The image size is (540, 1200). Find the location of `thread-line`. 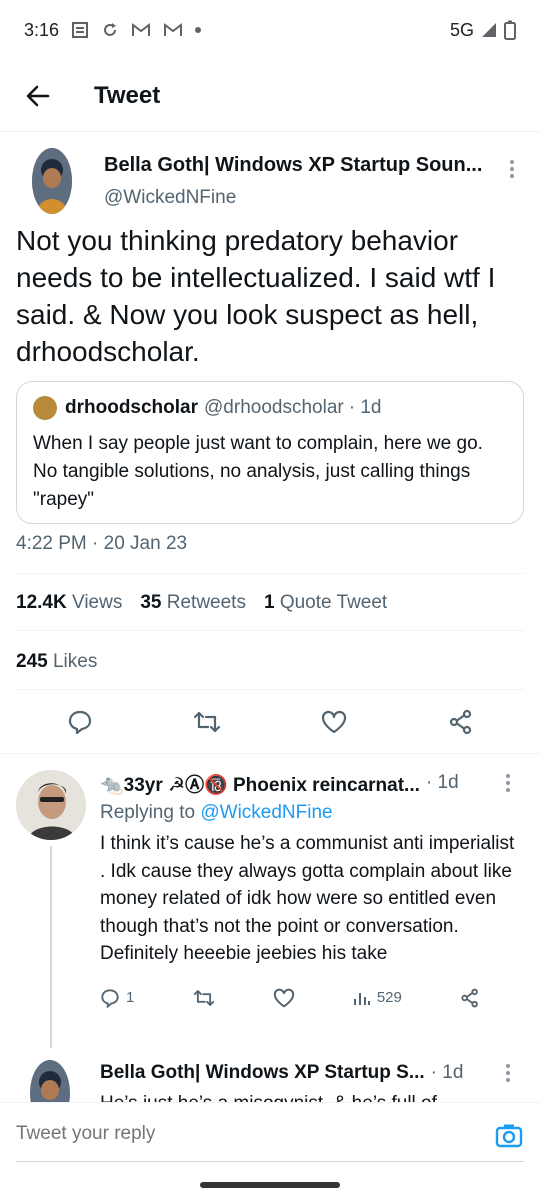

thread-line is located at coordinates (51, 947).